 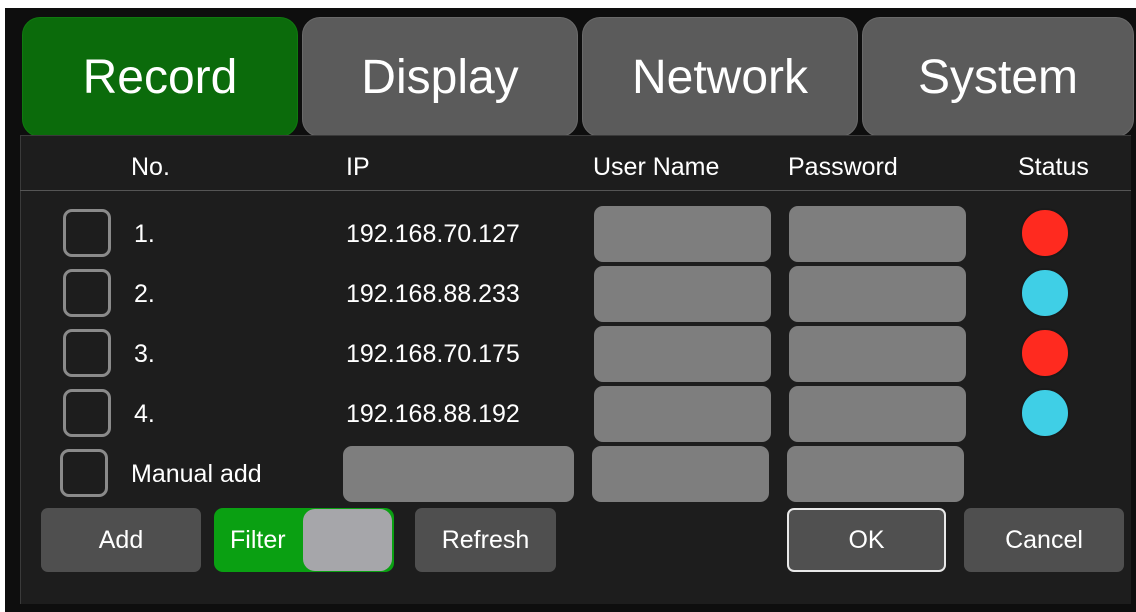 I want to click on row-2-ip: 192.168.88.233, so click(x=433, y=293).